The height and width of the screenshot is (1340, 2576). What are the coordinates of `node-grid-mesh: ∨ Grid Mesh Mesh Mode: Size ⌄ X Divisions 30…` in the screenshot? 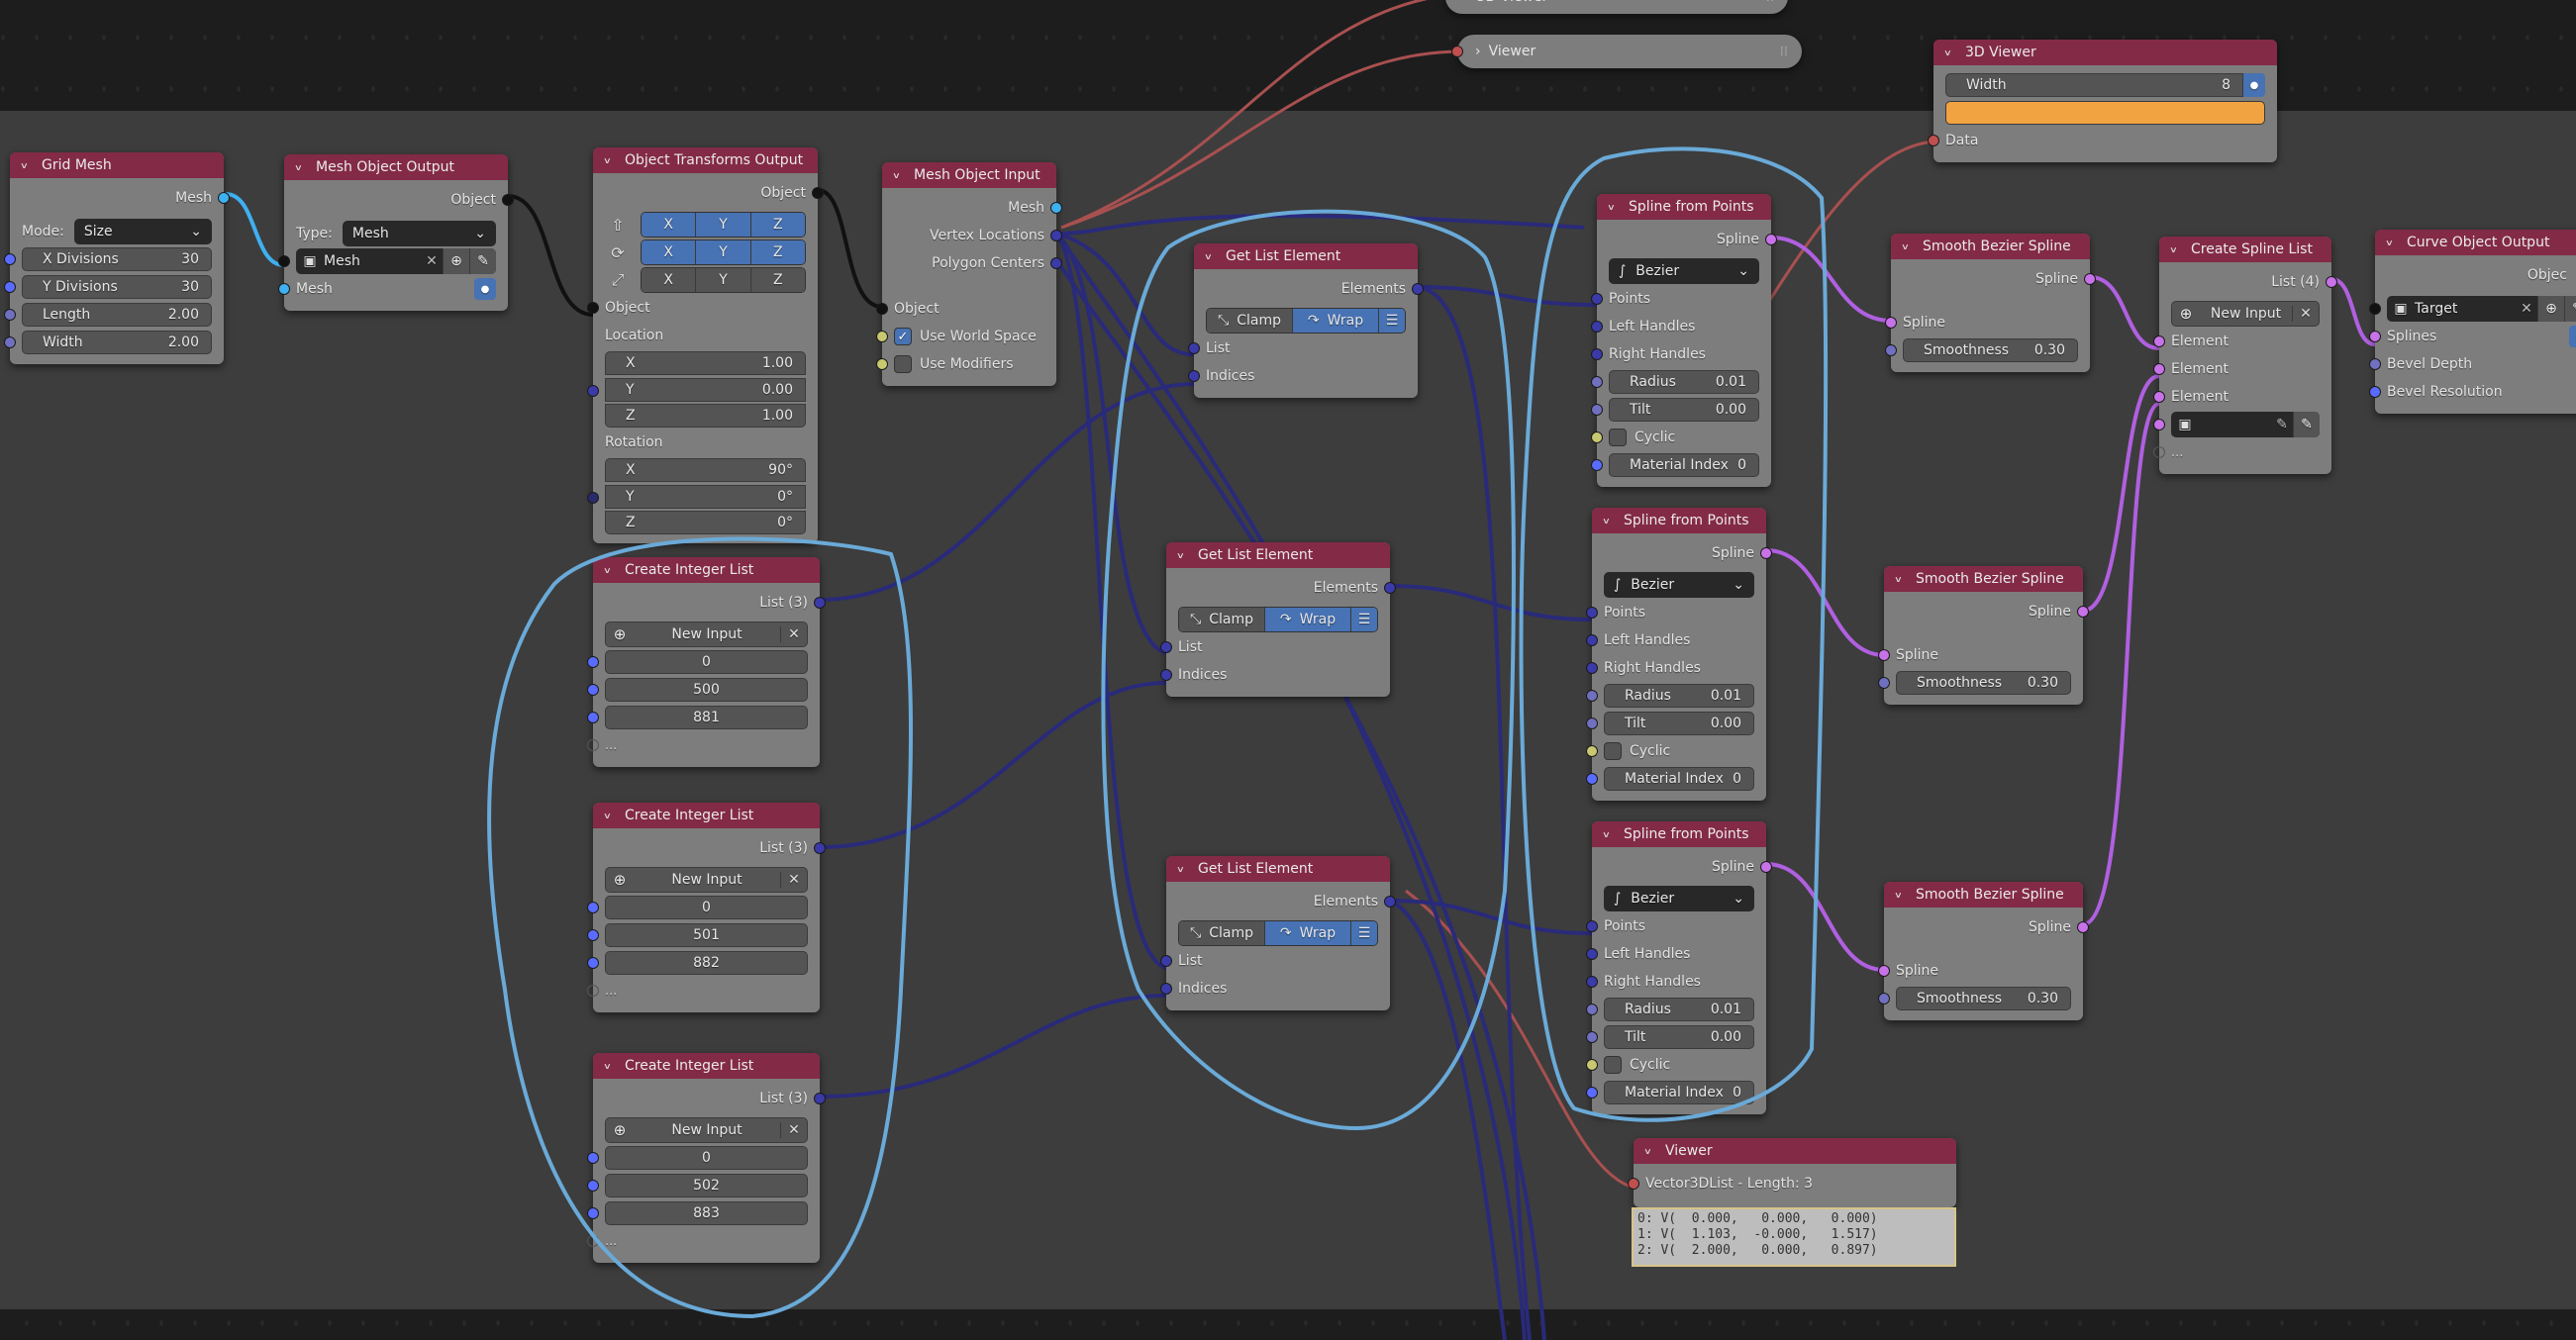 It's located at (117, 258).